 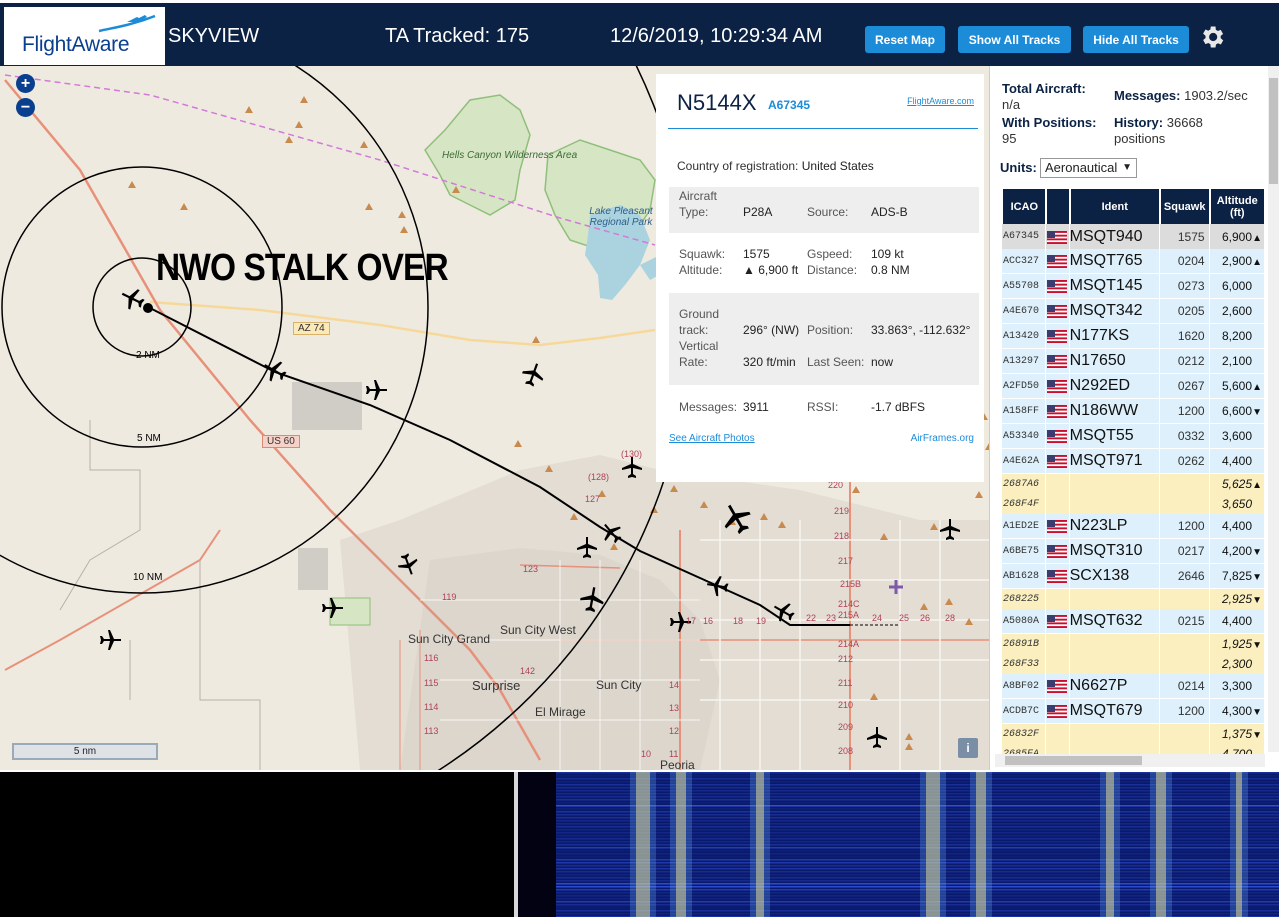 I want to click on flightaware-logo: FlightAware, so click(x=84, y=36).